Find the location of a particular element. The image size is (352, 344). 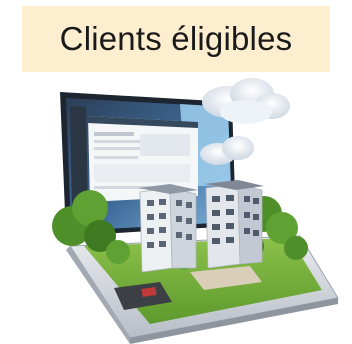

apartment-building-right is located at coordinates (234, 224).